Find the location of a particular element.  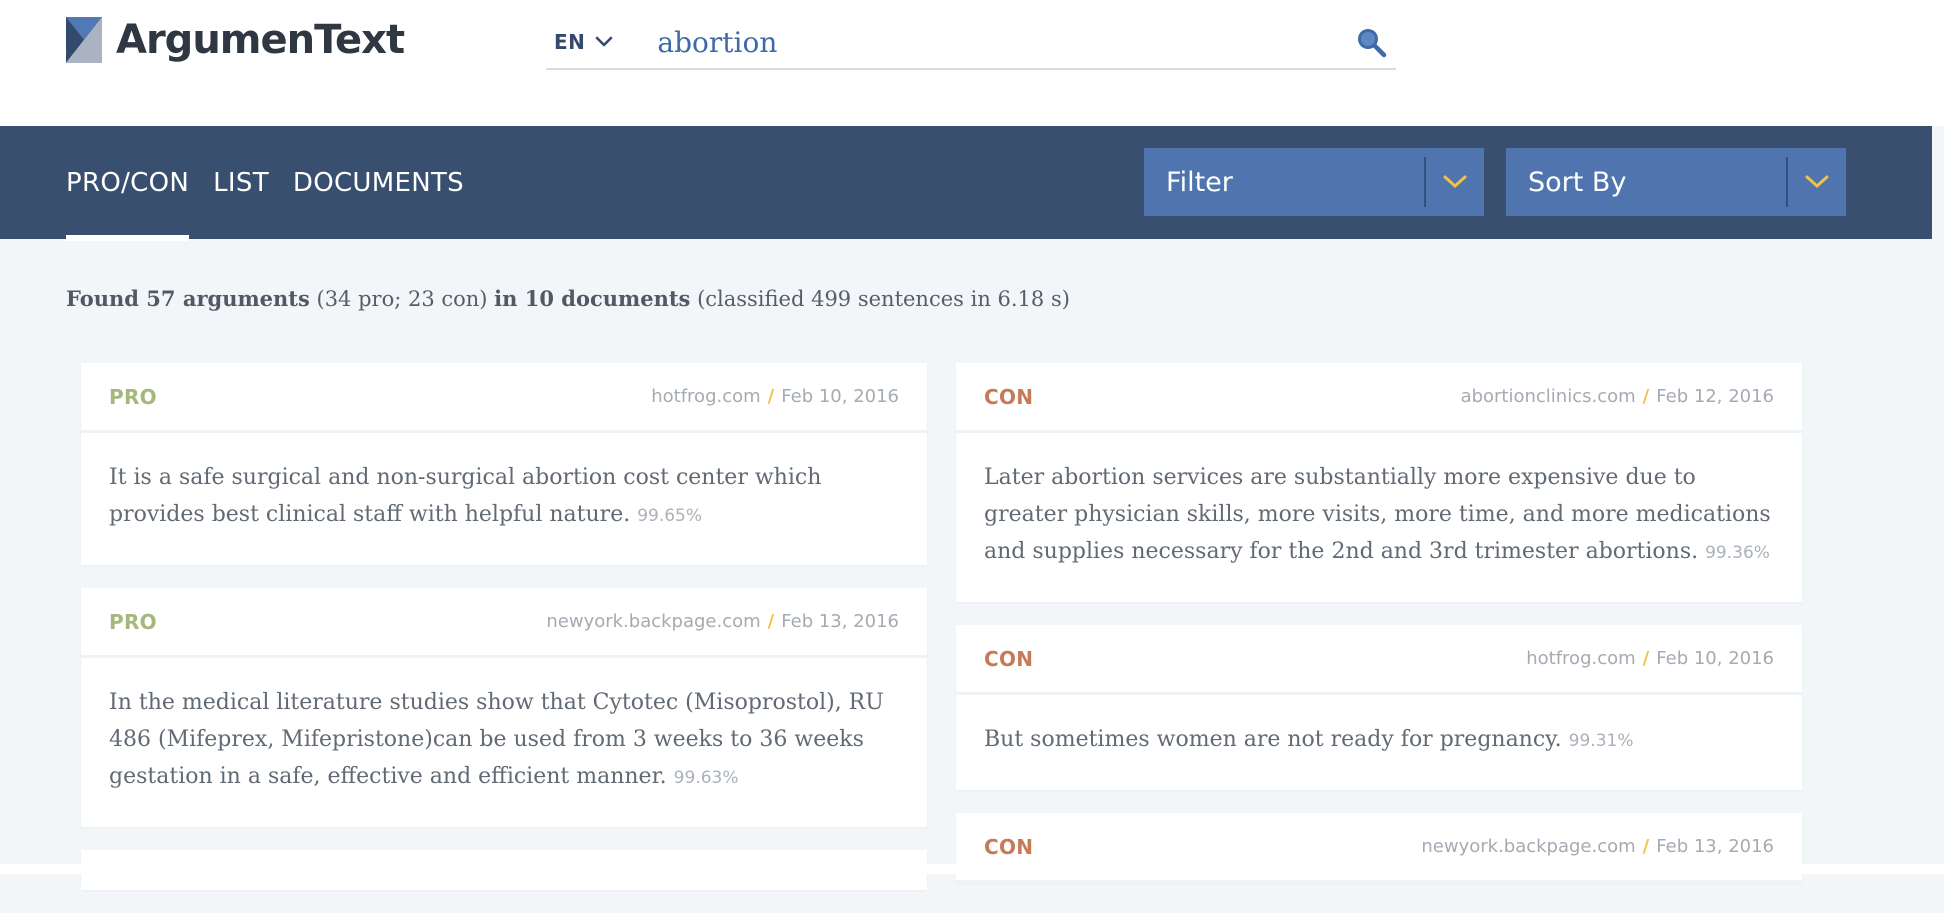

search-icon is located at coordinates (1372, 43).